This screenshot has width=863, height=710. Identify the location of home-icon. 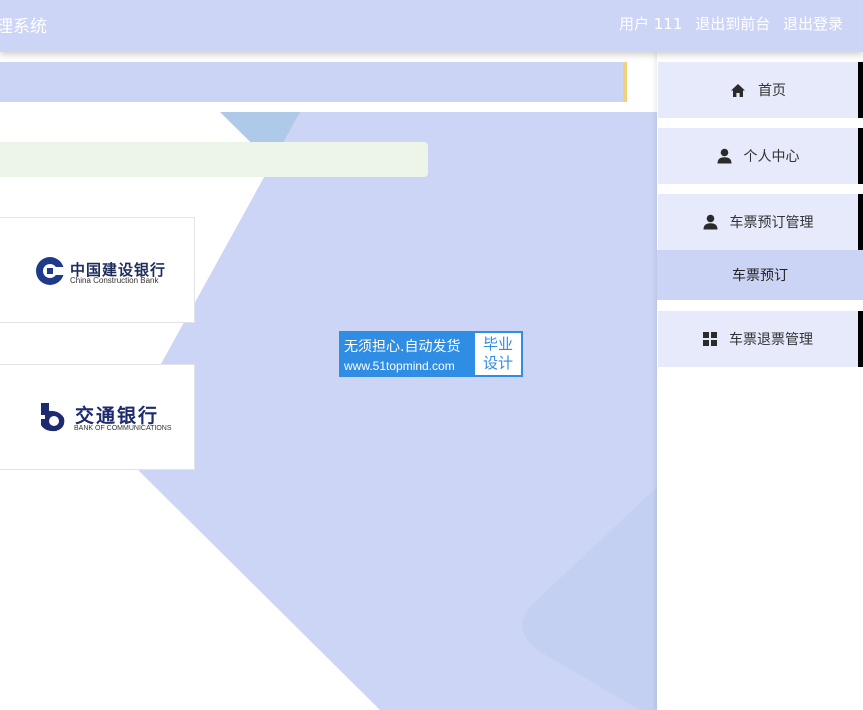
(738, 90).